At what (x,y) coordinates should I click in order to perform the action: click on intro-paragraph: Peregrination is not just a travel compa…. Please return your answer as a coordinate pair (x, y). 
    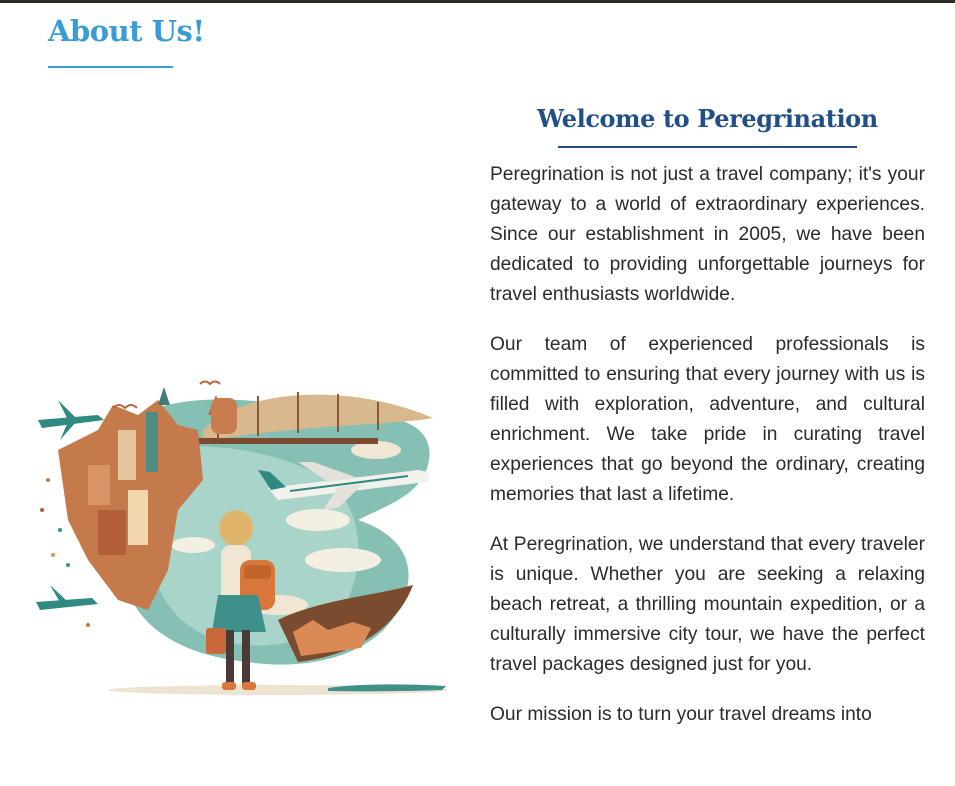
    Looking at the image, I should click on (707, 234).